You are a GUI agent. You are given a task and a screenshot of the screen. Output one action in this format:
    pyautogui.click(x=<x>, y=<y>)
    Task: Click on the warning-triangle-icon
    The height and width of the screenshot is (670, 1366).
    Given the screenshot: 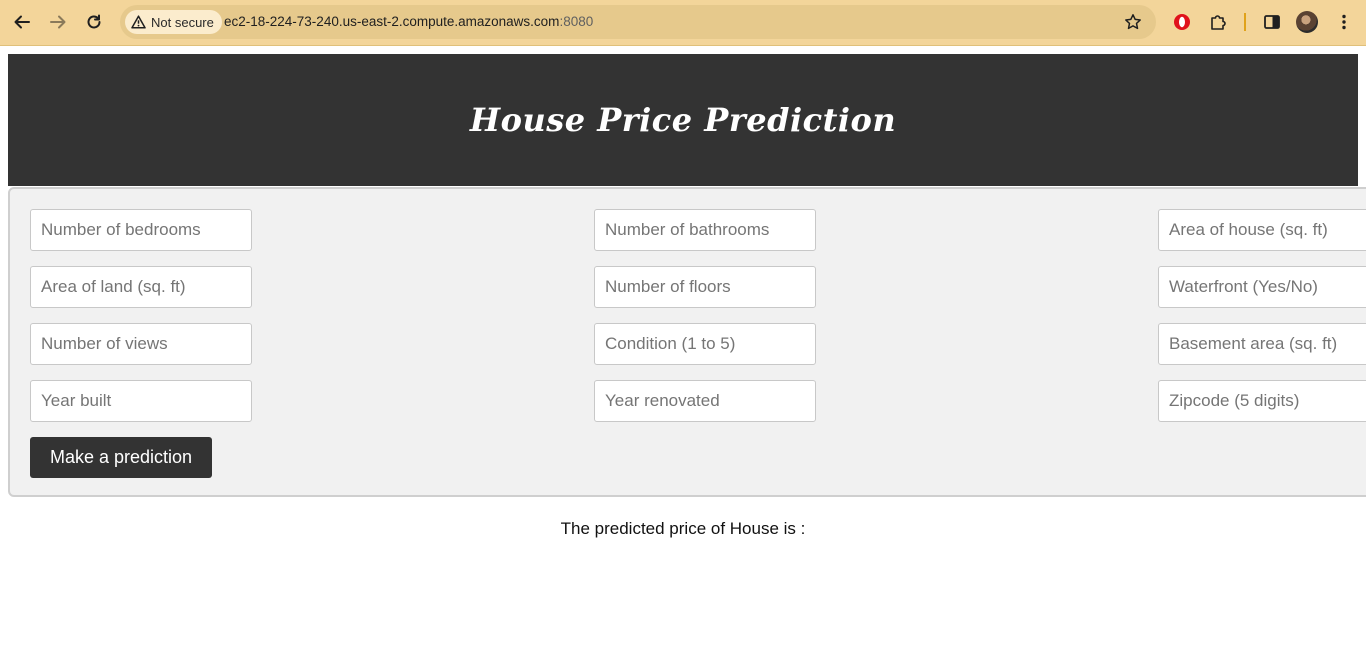 What is the action you would take?
    pyautogui.click(x=138, y=22)
    